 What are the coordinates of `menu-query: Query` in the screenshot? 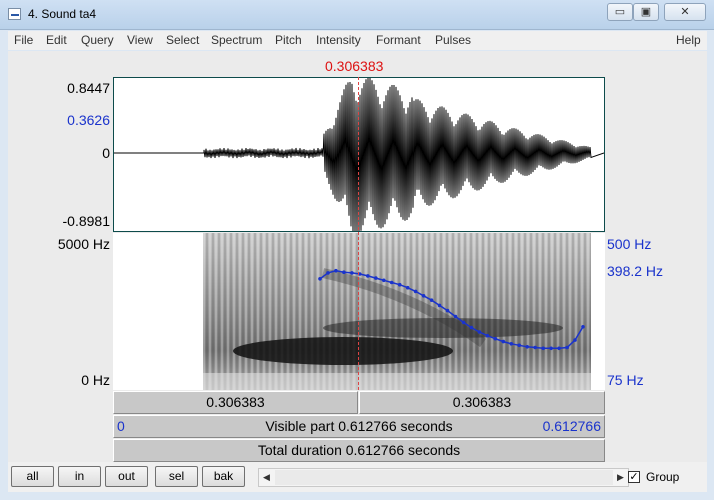 It's located at (97, 40).